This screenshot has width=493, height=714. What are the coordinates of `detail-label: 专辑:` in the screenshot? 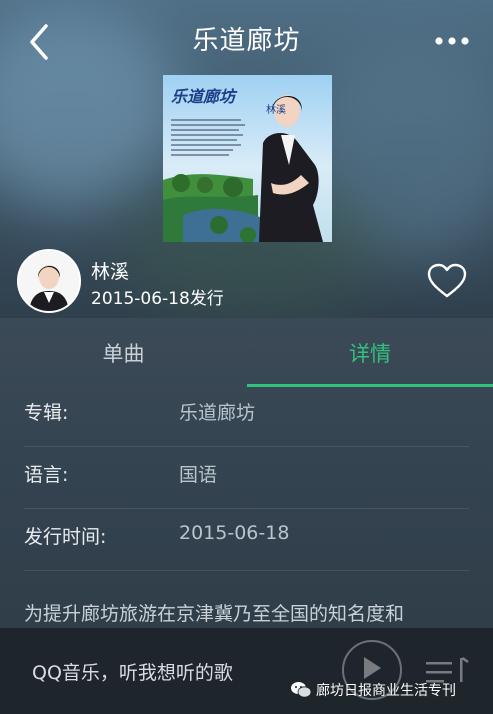 It's located at (46, 413).